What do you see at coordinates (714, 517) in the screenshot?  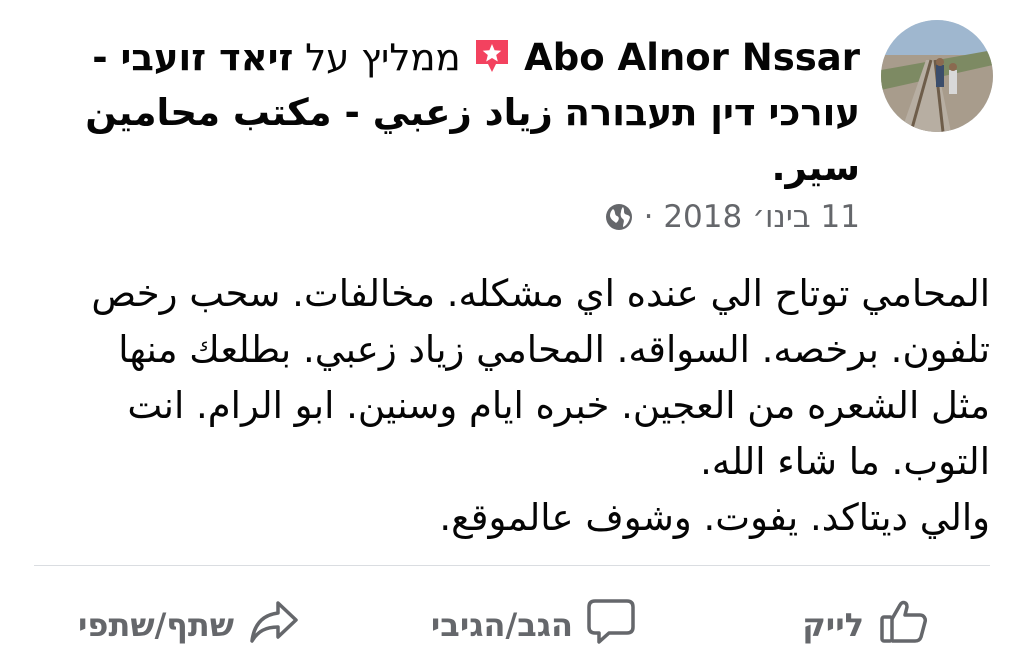 I see `post-body-line: والي ديتاكد. يفوت. وشوف عالموقع.` at bounding box center [714, 517].